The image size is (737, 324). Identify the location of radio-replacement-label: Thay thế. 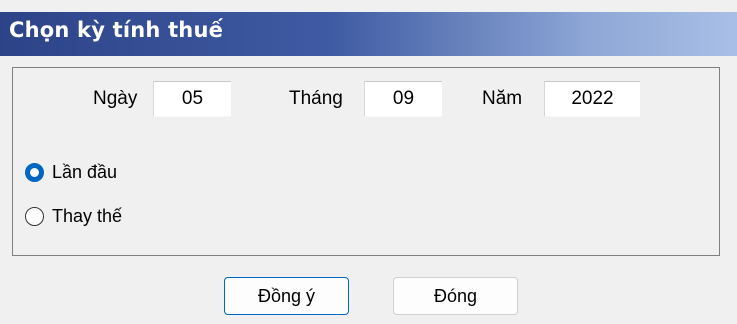
(87, 215).